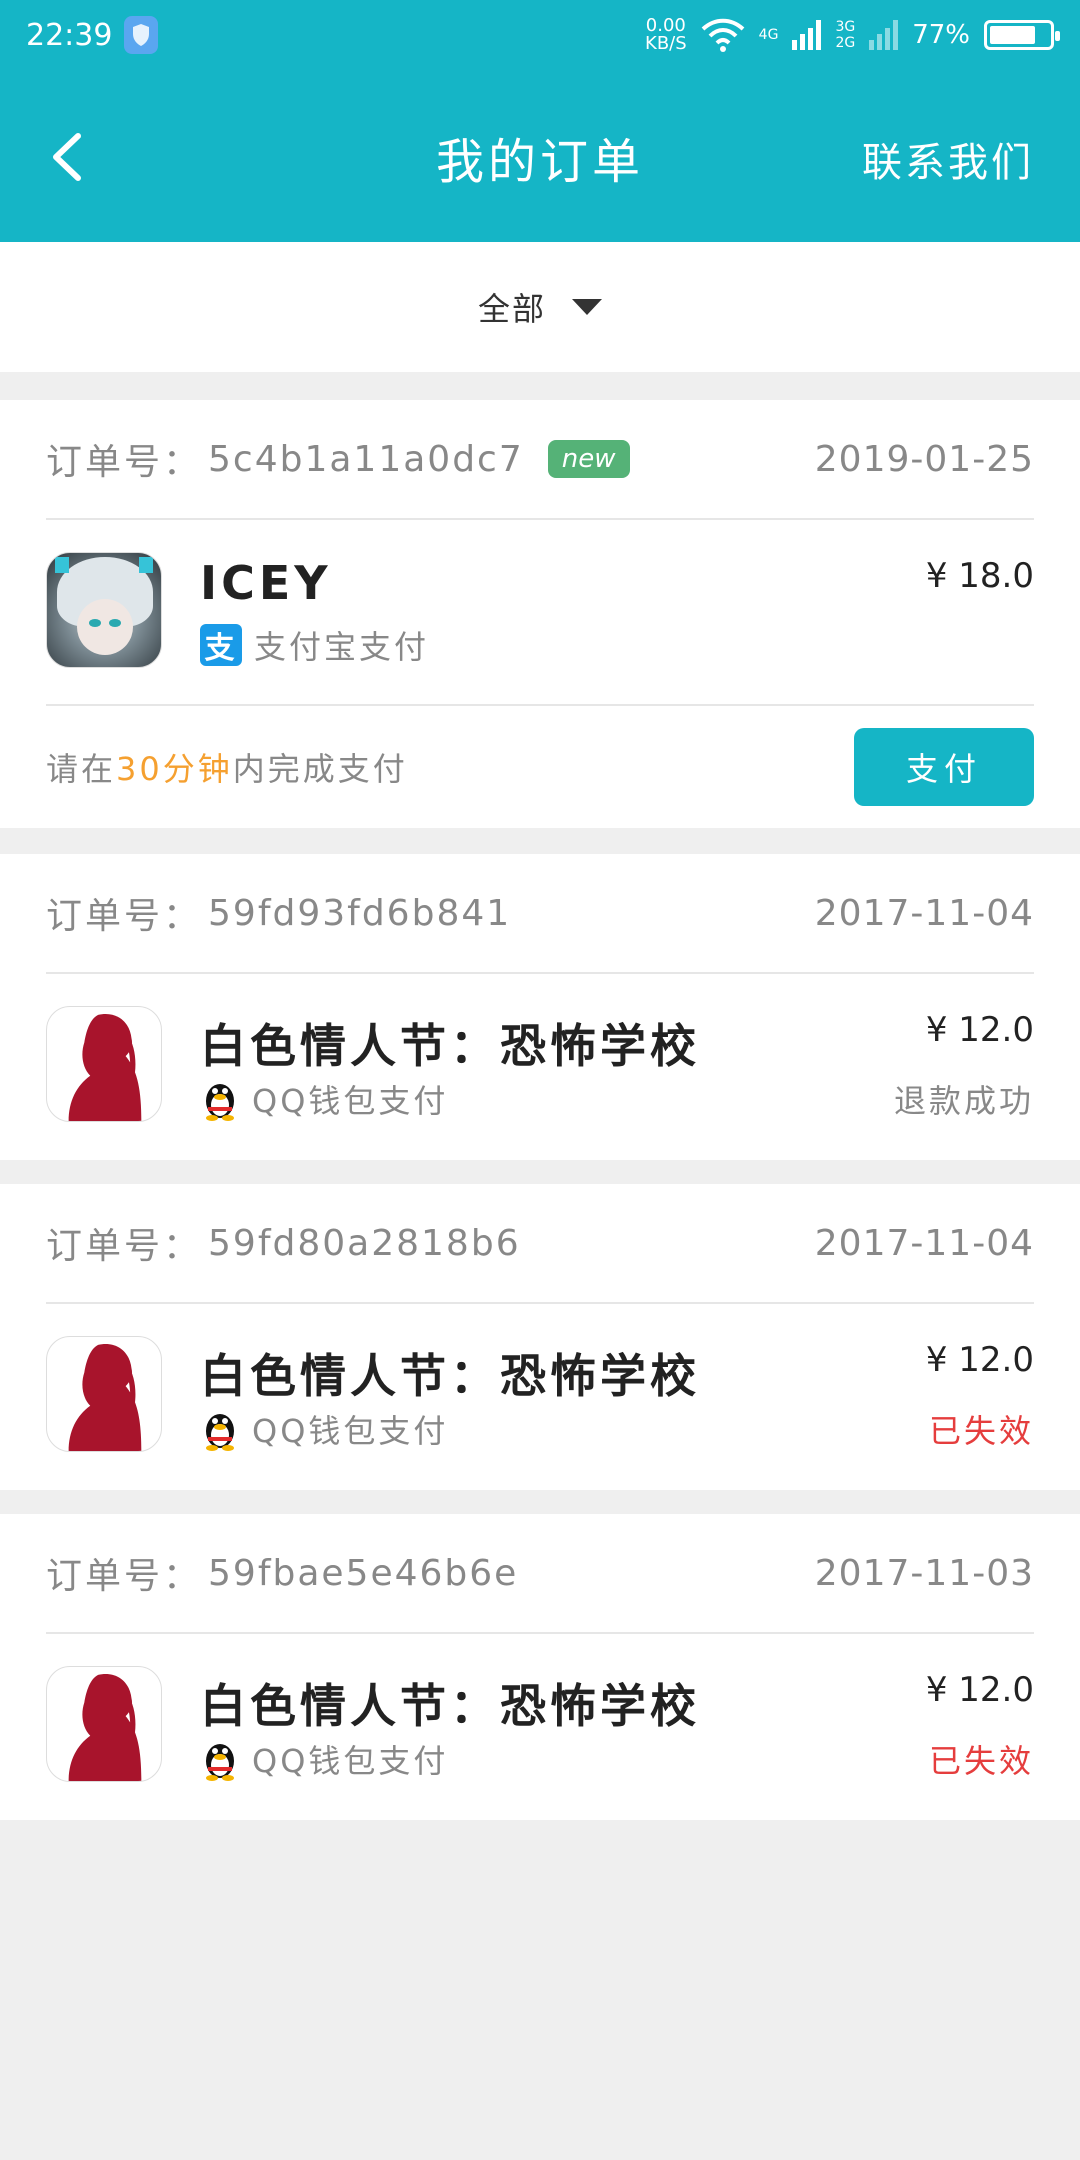 The height and width of the screenshot is (2160, 1080). I want to click on pay-method-label: 支付宝支付, so click(342, 647).